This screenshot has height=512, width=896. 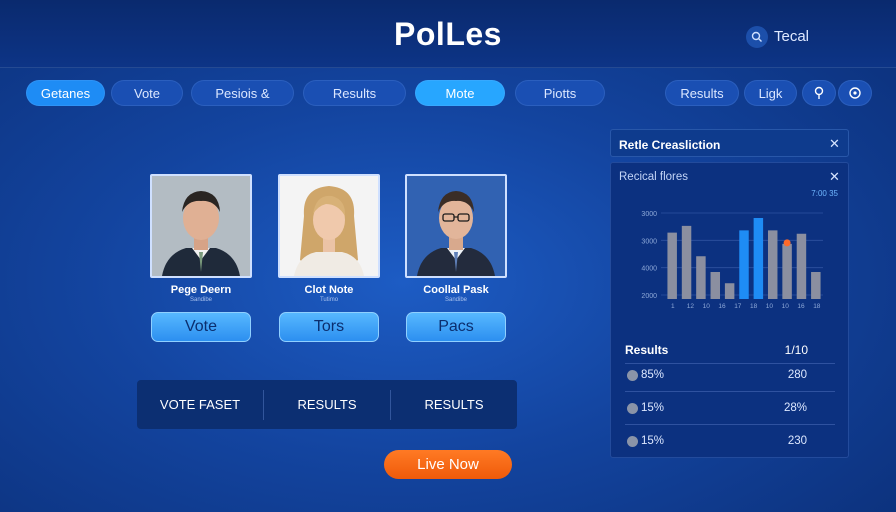 What do you see at coordinates (795, 408) in the screenshot?
I see `result-value: 28%` at bounding box center [795, 408].